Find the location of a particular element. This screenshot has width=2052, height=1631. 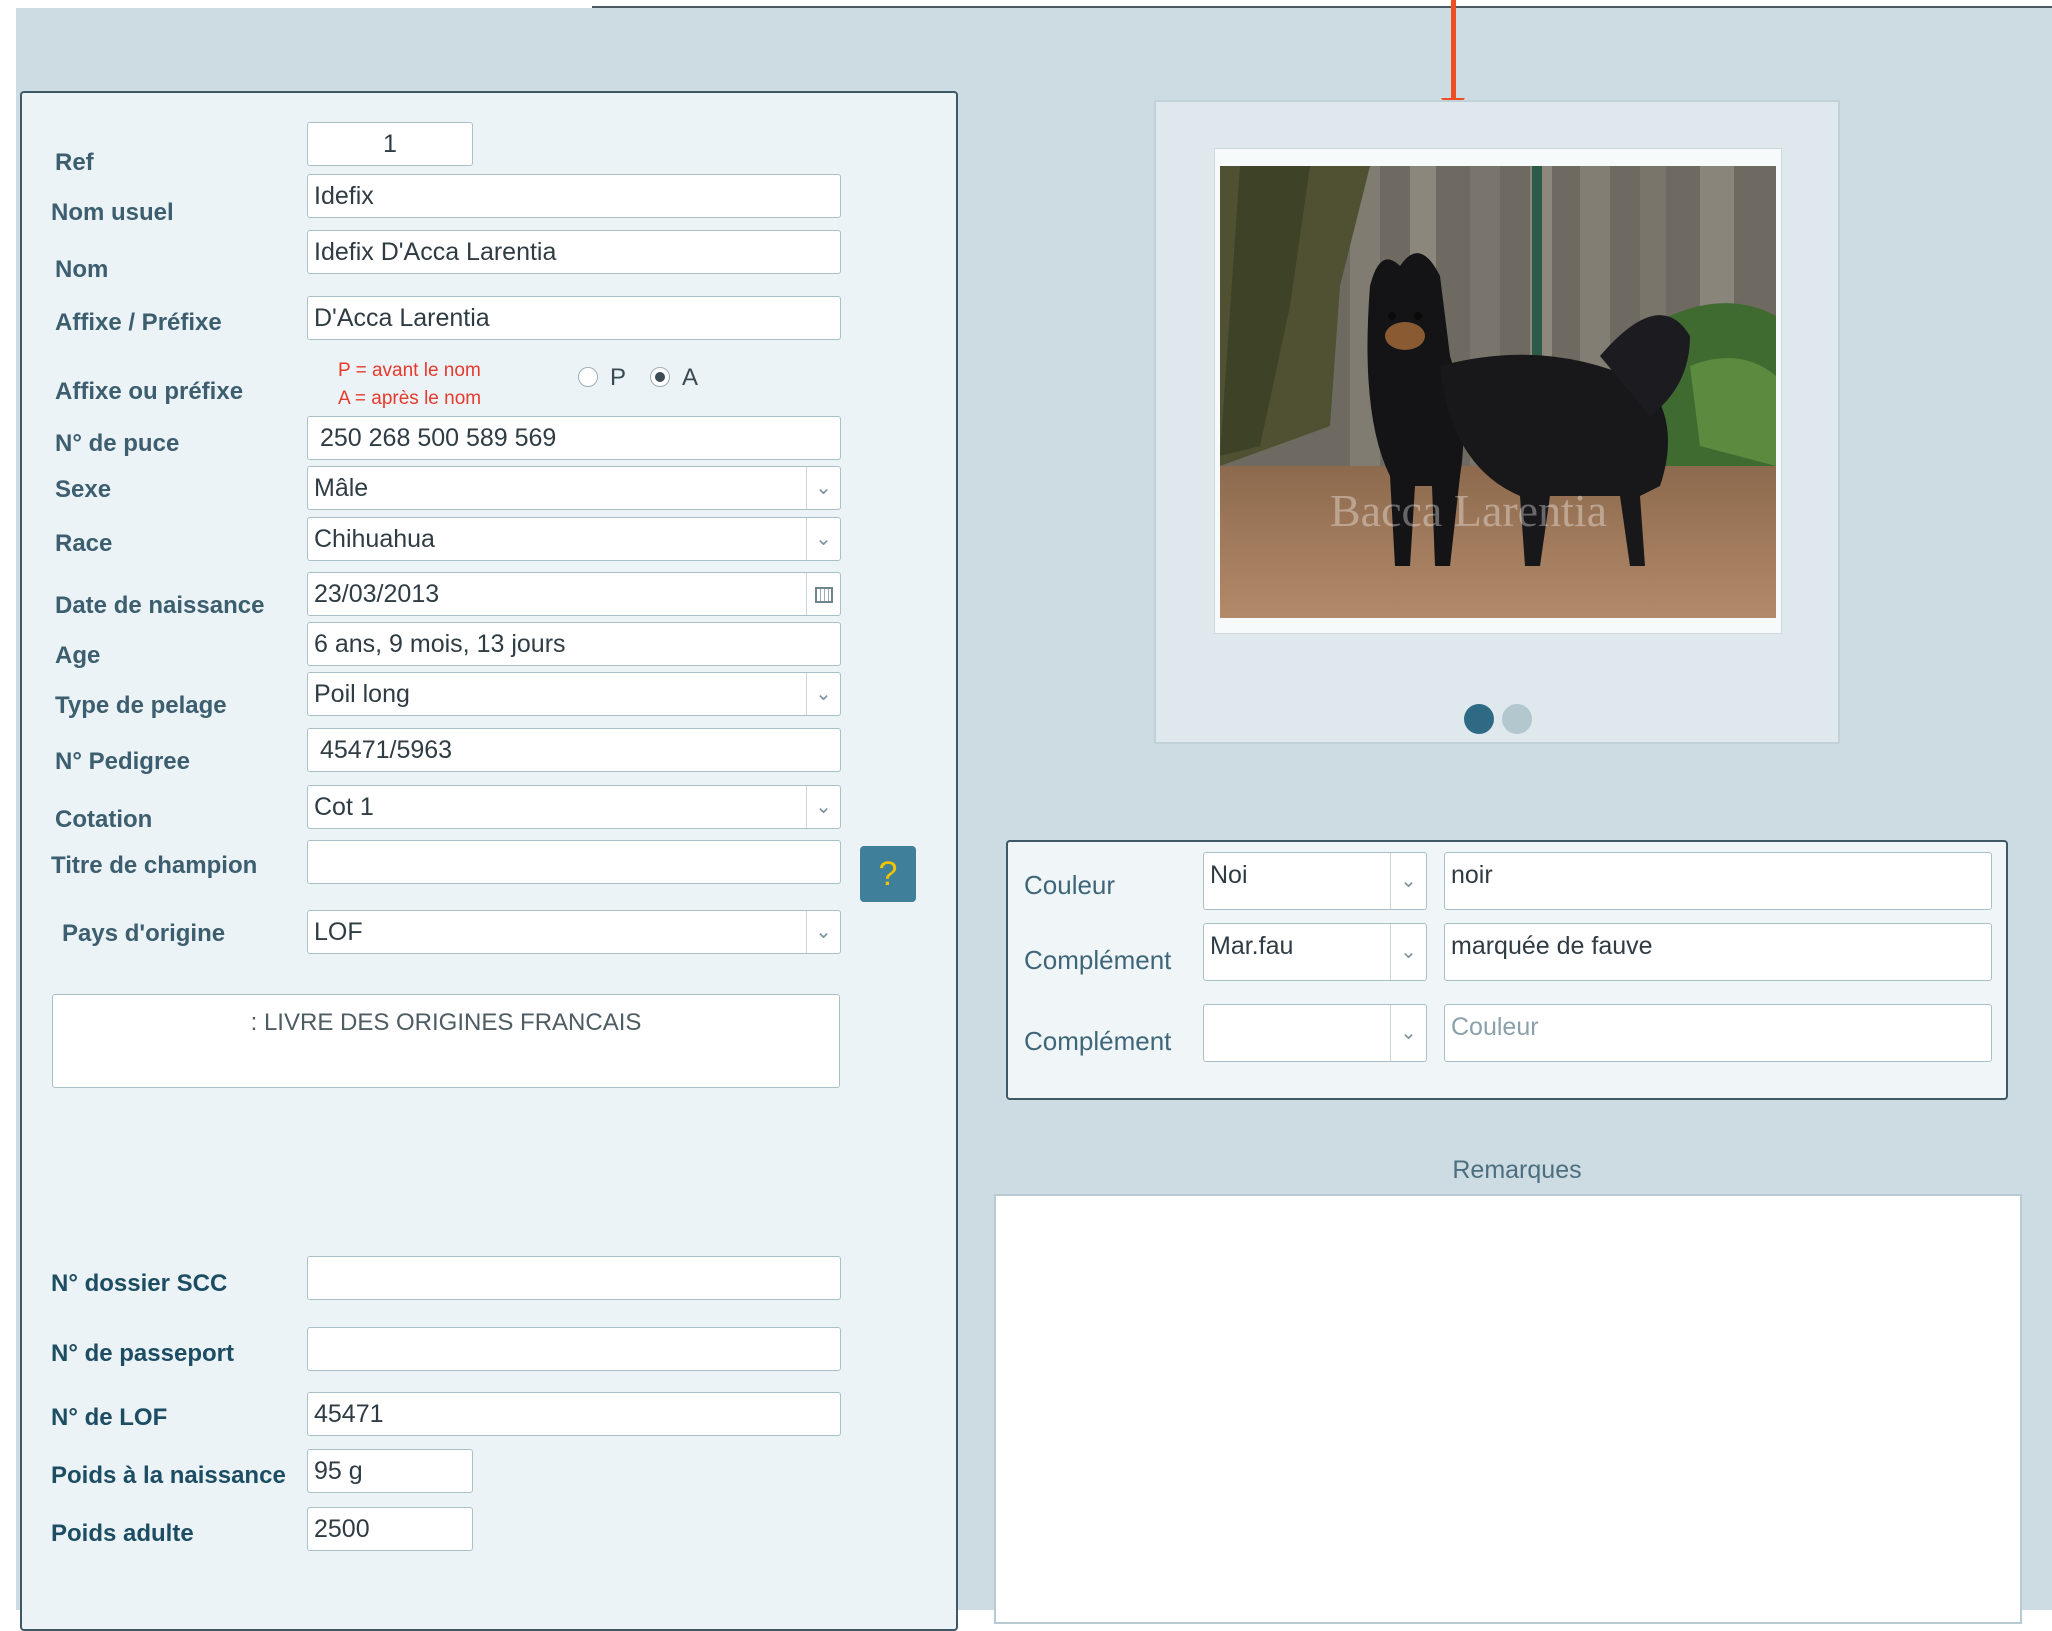

sexe-value: Mâle is located at coordinates (341, 488).